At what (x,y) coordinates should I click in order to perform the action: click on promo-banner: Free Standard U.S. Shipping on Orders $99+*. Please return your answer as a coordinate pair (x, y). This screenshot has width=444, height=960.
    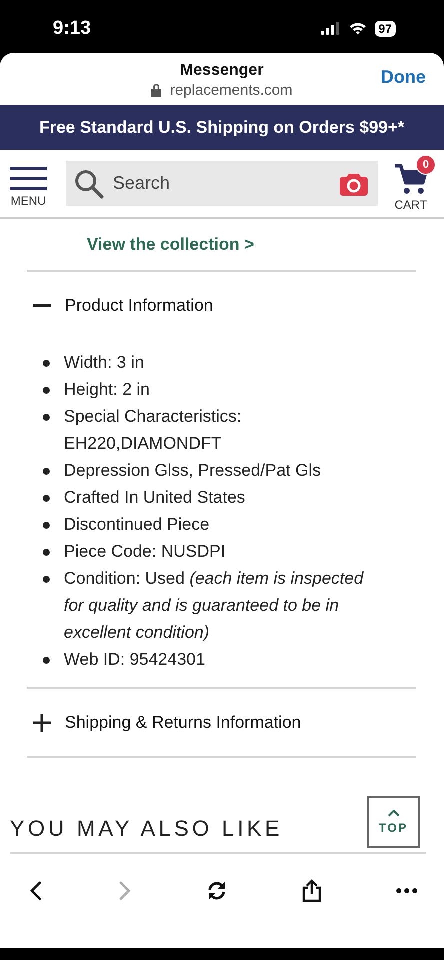
    Looking at the image, I should click on (222, 127).